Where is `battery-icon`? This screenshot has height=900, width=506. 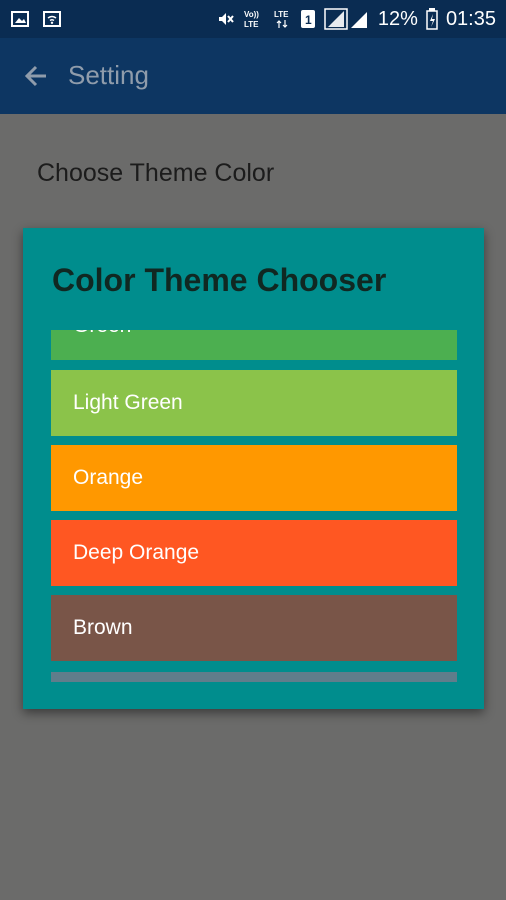 battery-icon is located at coordinates (432, 19).